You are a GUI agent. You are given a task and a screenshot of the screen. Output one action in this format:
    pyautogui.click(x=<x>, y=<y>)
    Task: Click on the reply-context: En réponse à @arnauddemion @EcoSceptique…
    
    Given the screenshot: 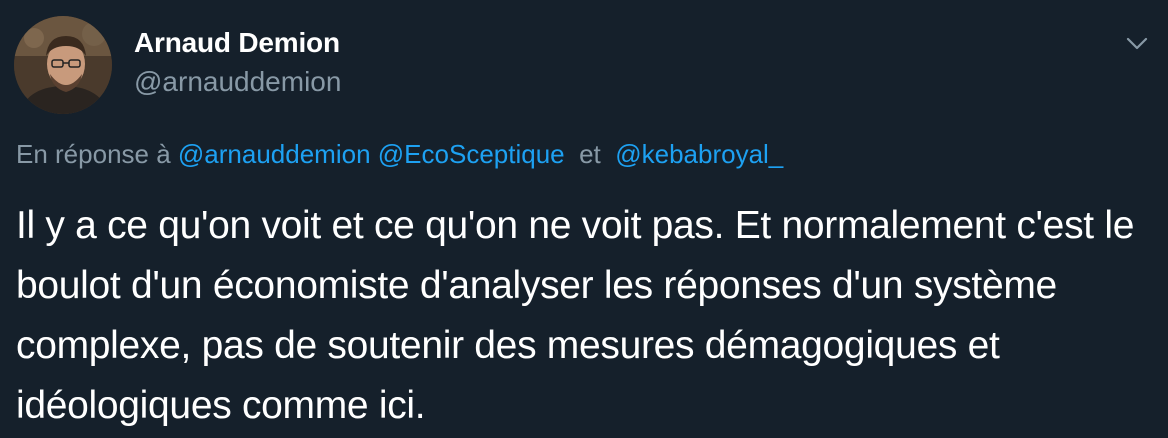 What is the action you would take?
    pyautogui.click(x=399, y=154)
    